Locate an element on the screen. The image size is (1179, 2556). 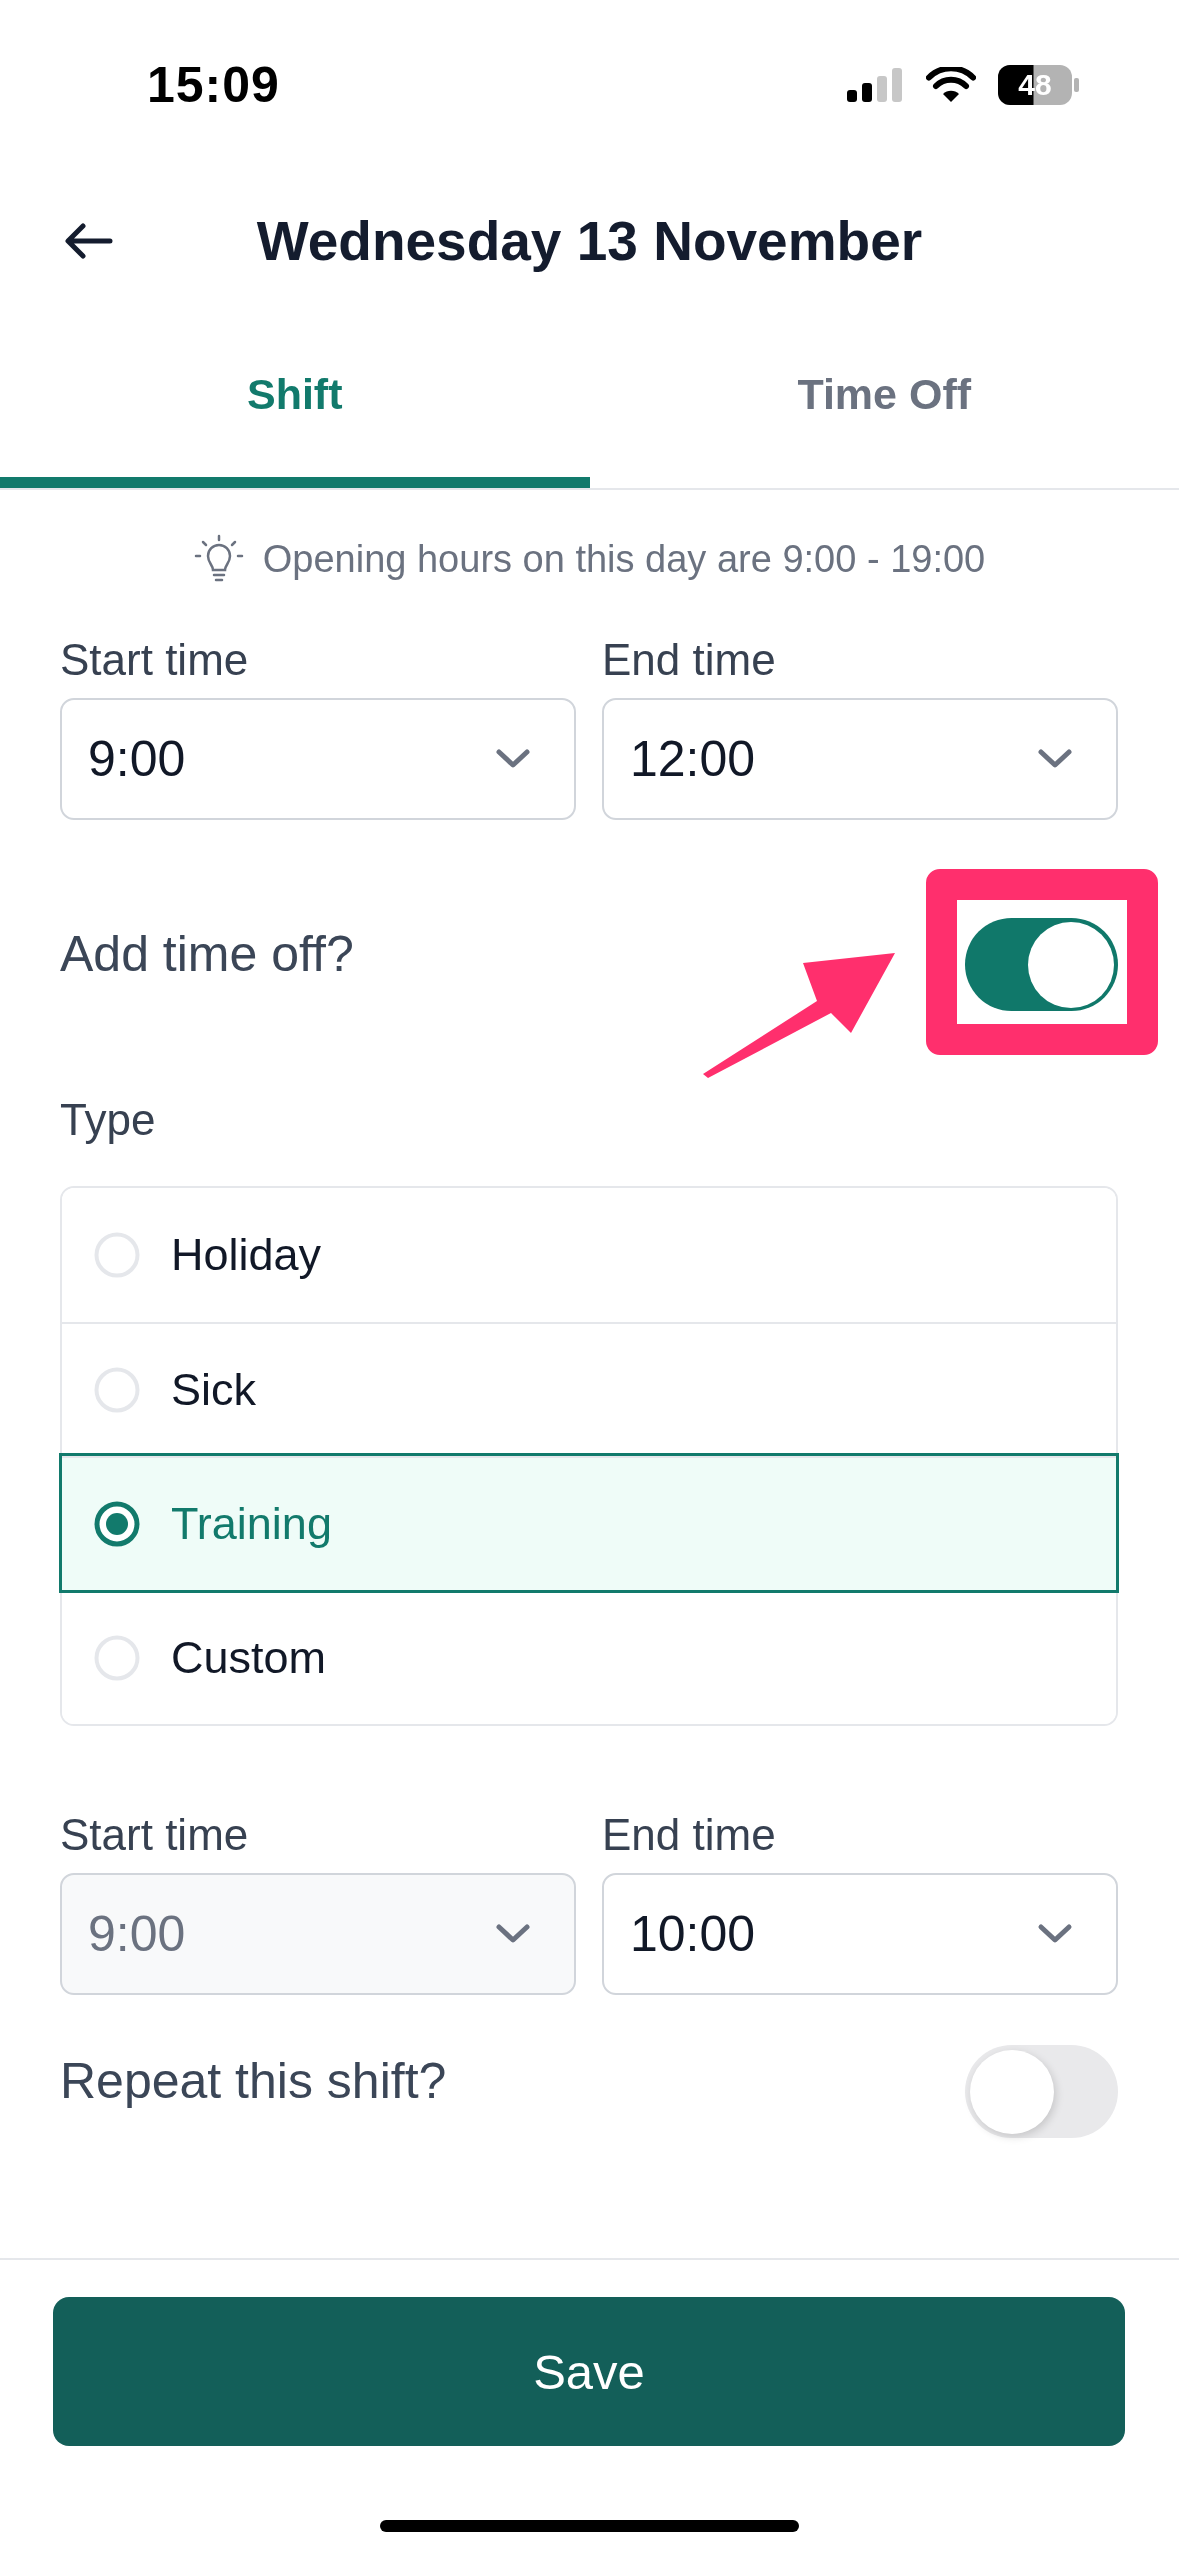
time-dropdown: 12:00 is located at coordinates (860, 759).